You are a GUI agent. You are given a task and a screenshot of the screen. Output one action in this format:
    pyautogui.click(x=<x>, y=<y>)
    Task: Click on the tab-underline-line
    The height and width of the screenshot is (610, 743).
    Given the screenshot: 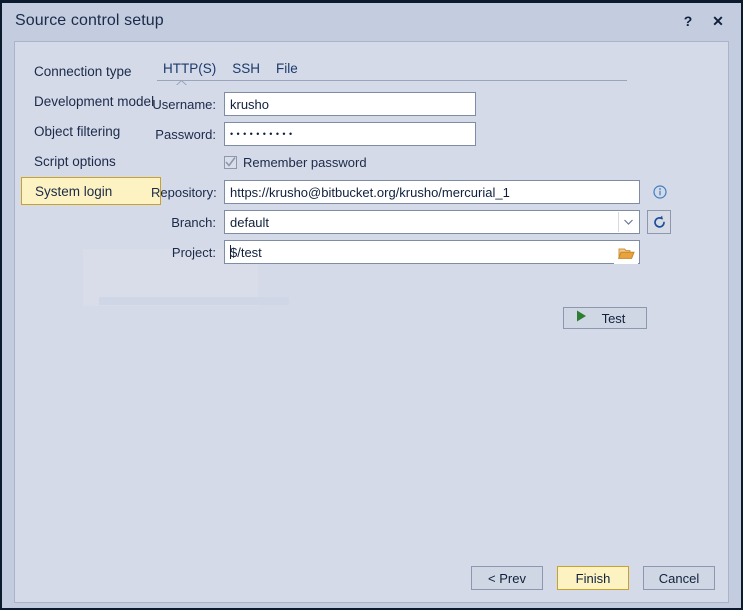 What is the action you would take?
    pyautogui.click(x=392, y=80)
    